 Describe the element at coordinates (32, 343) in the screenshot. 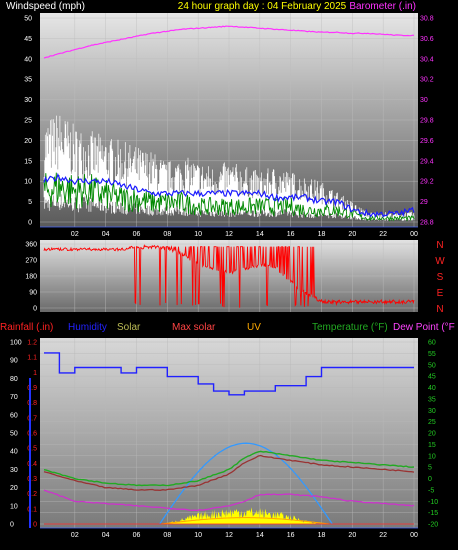

I see `rain-y-tick: 1.2` at that location.